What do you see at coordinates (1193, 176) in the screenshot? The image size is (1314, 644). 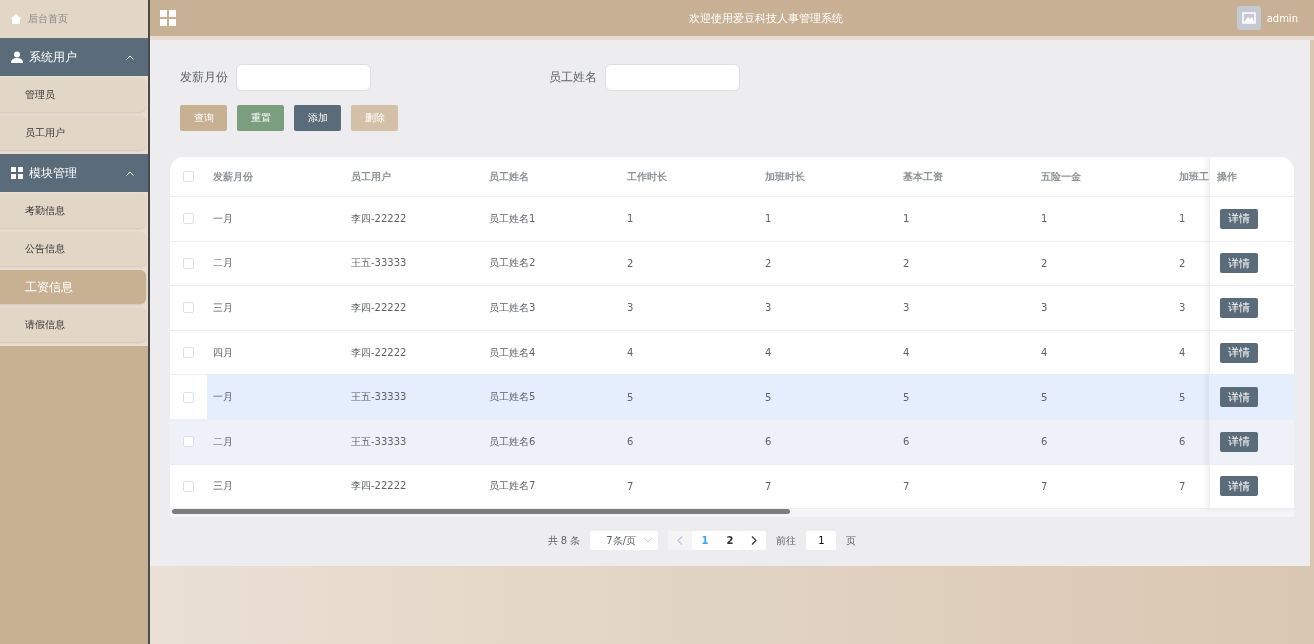 I see `column-header: 加班工` at bounding box center [1193, 176].